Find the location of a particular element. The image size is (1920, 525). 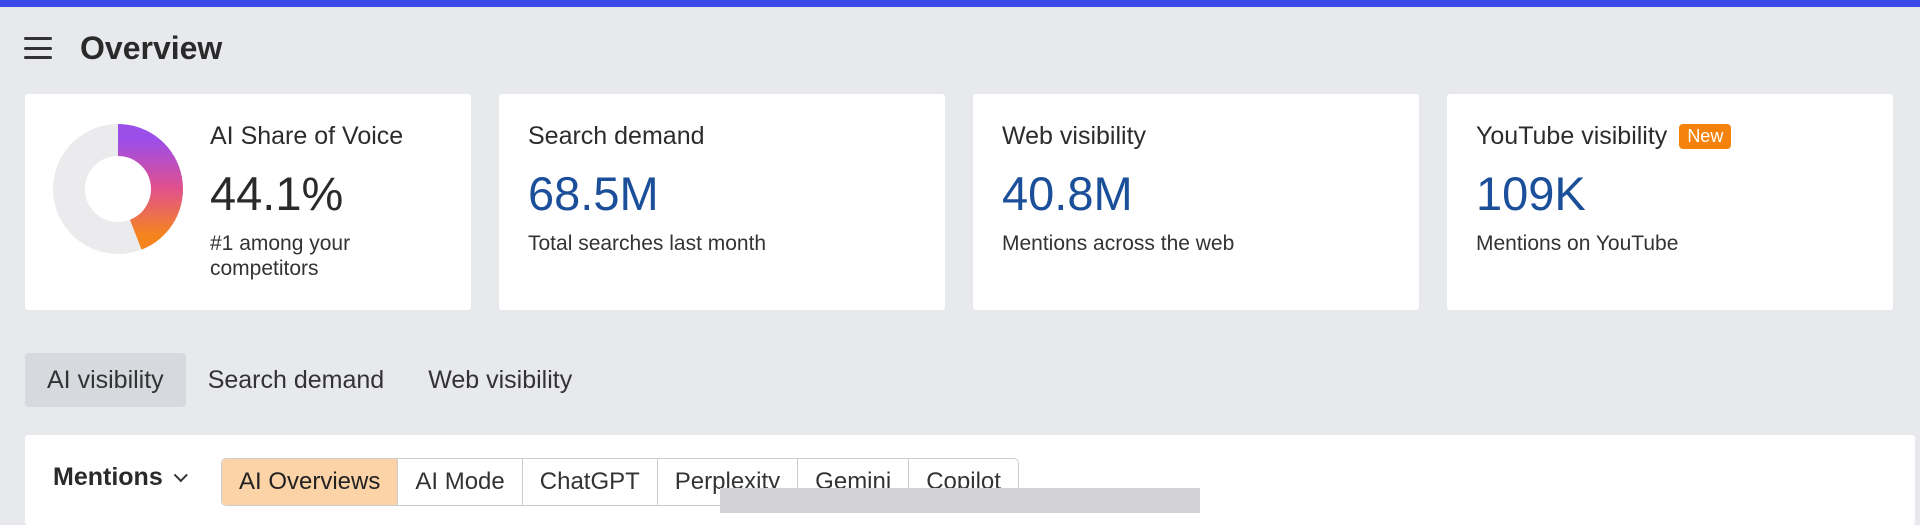

hamburger-icon is located at coordinates (38, 48).